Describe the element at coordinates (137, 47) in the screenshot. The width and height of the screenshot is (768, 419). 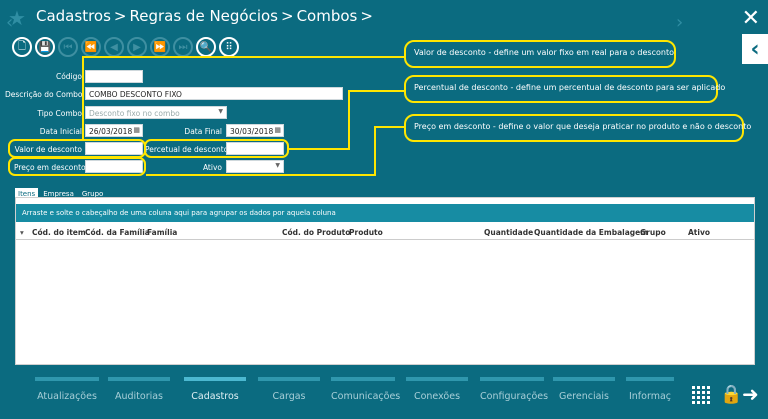
I see `next-record-icon: ▶` at that location.